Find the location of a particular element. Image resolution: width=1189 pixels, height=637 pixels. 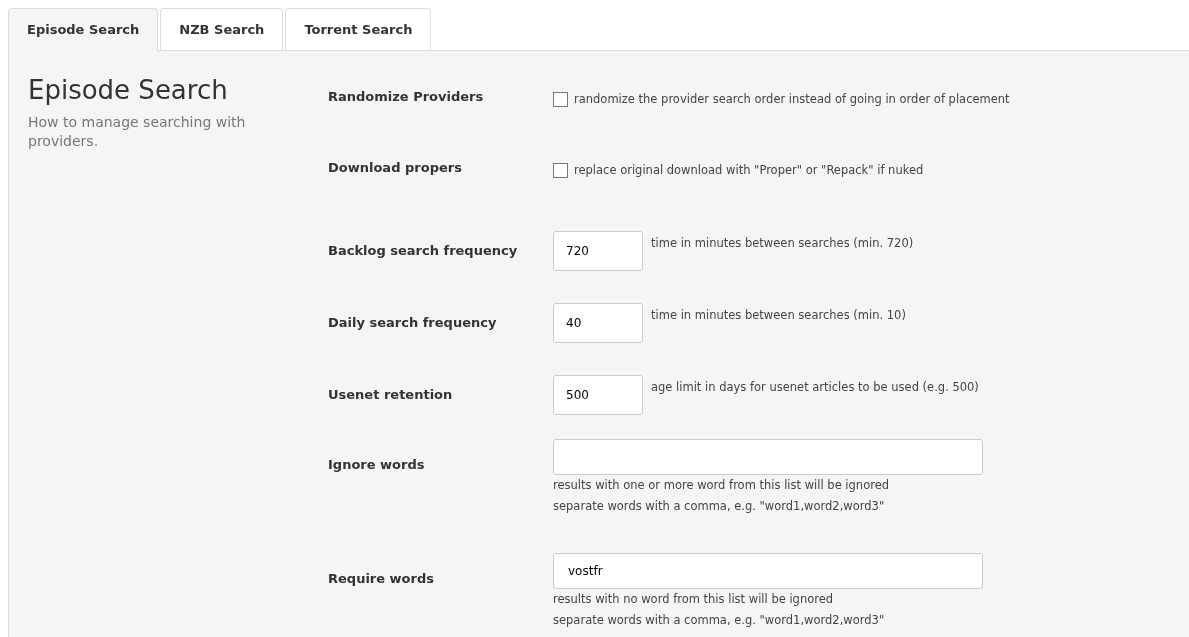

help-text: age limit in days for usenet articles to be used (e.g. 500) is located at coordinates (815, 387).